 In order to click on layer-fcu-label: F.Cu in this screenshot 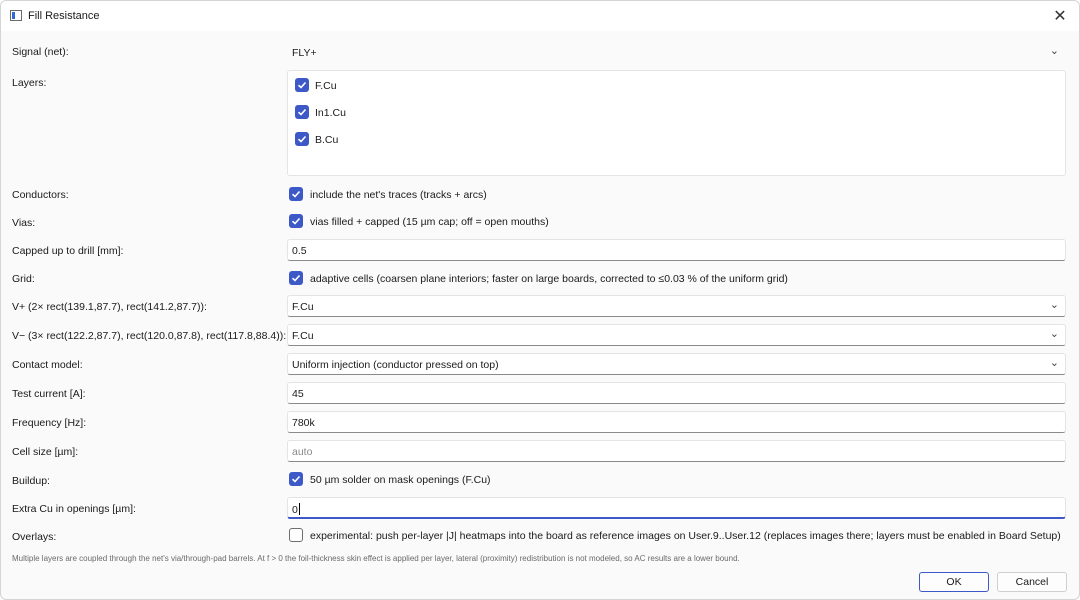, I will do `click(326, 86)`.